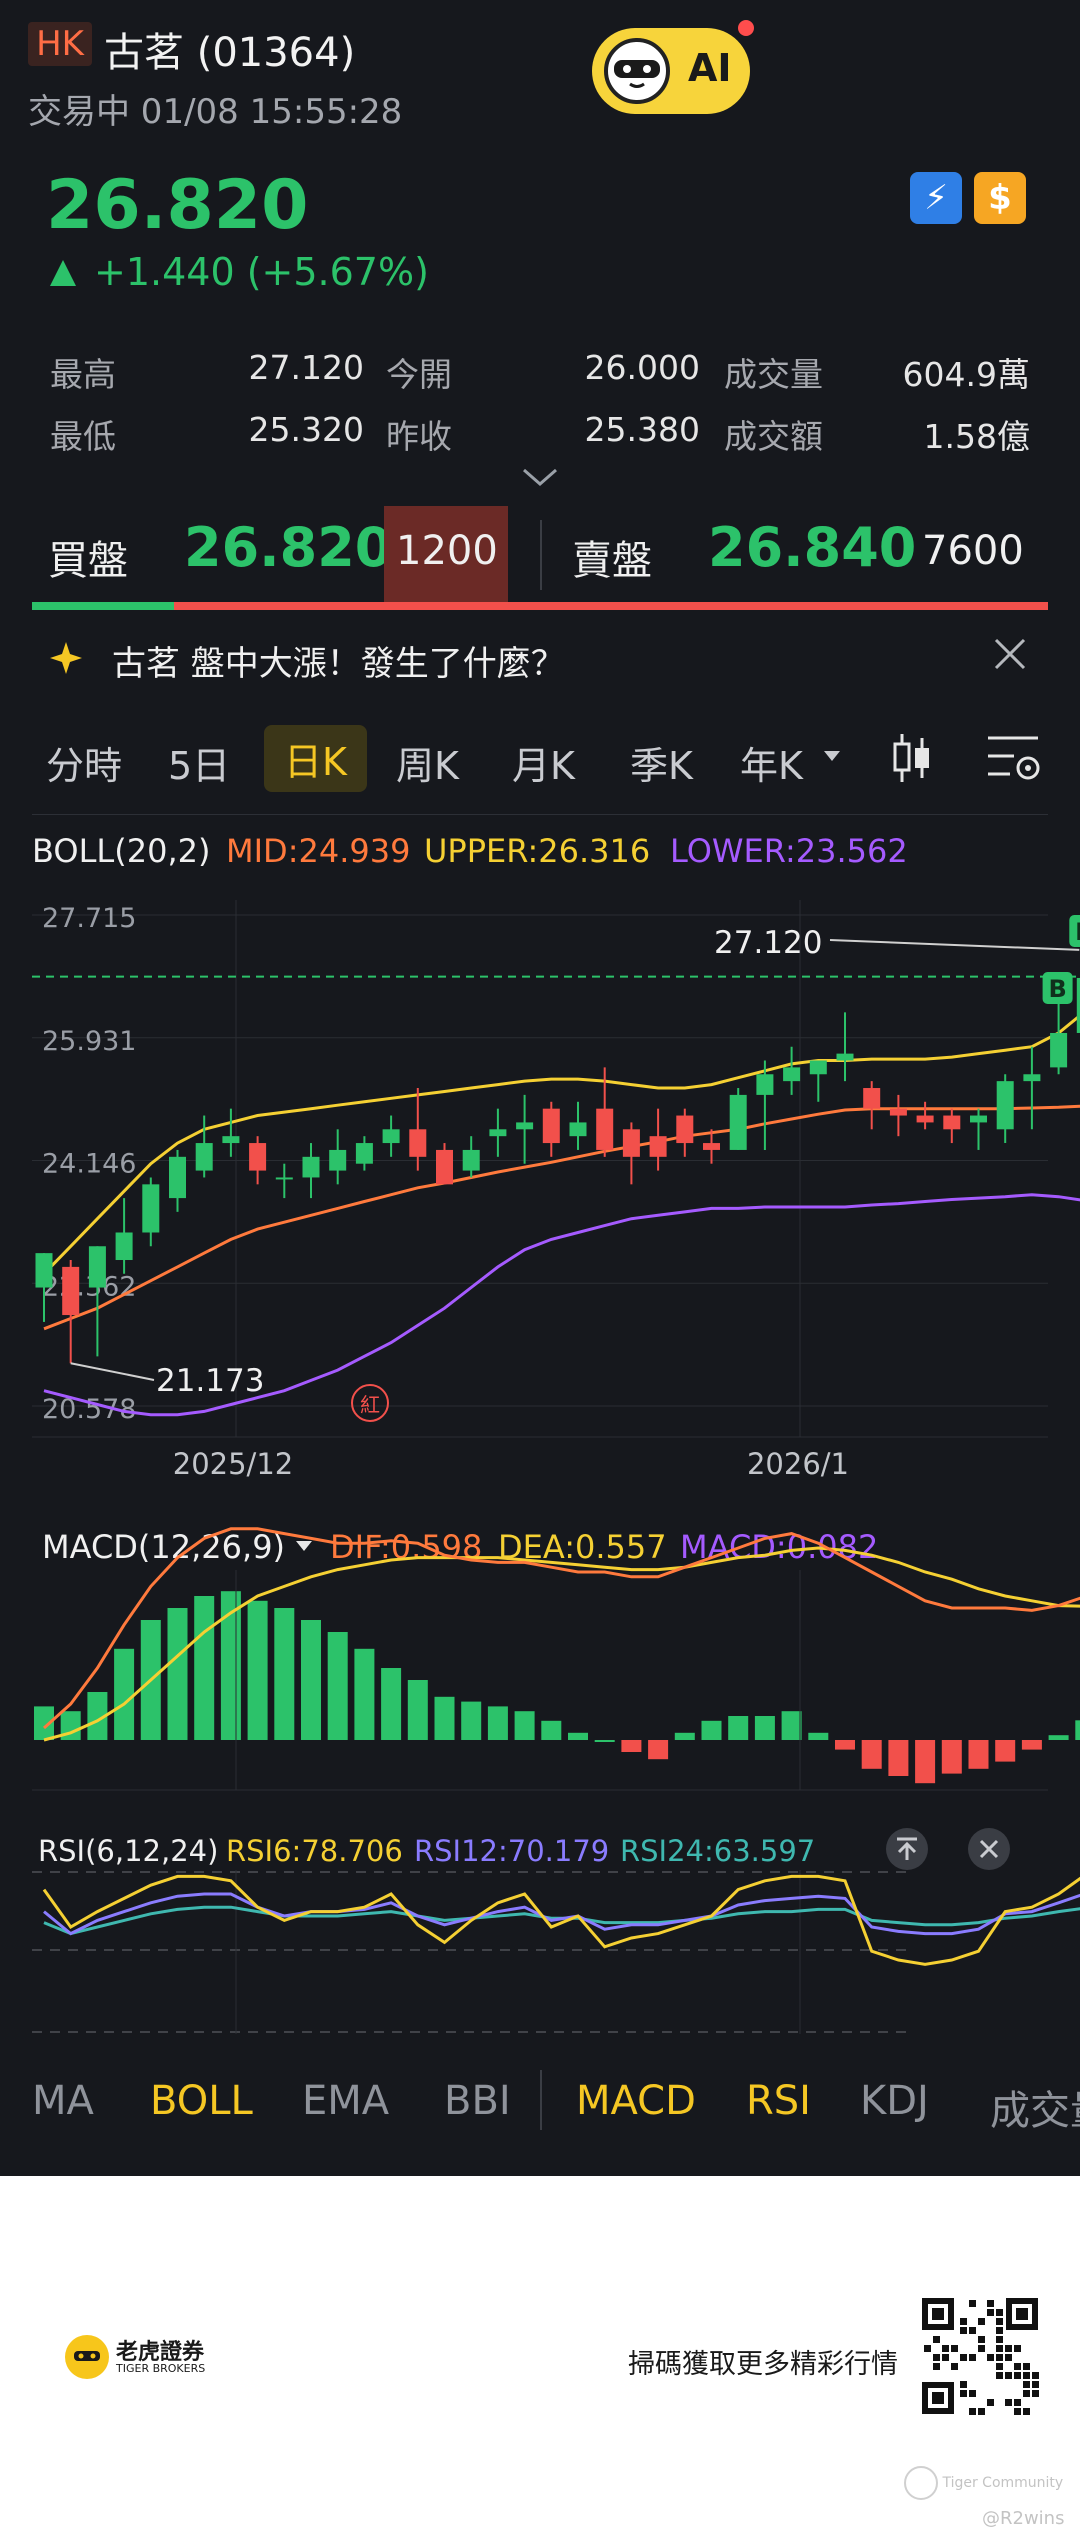  I want to click on ask-label: 賣盤, so click(612, 561).